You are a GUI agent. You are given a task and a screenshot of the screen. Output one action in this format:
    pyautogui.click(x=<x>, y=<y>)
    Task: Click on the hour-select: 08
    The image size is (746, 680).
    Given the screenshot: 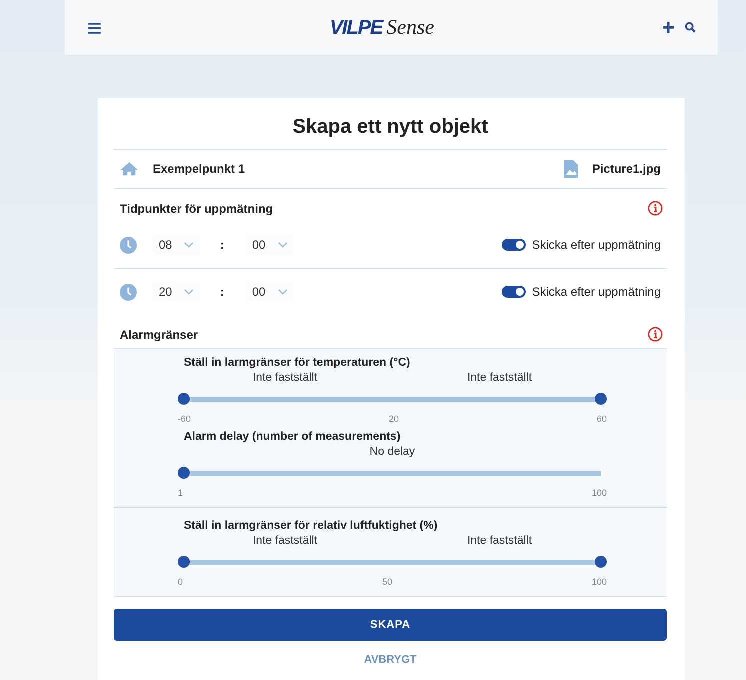 What is the action you would take?
    pyautogui.click(x=176, y=245)
    